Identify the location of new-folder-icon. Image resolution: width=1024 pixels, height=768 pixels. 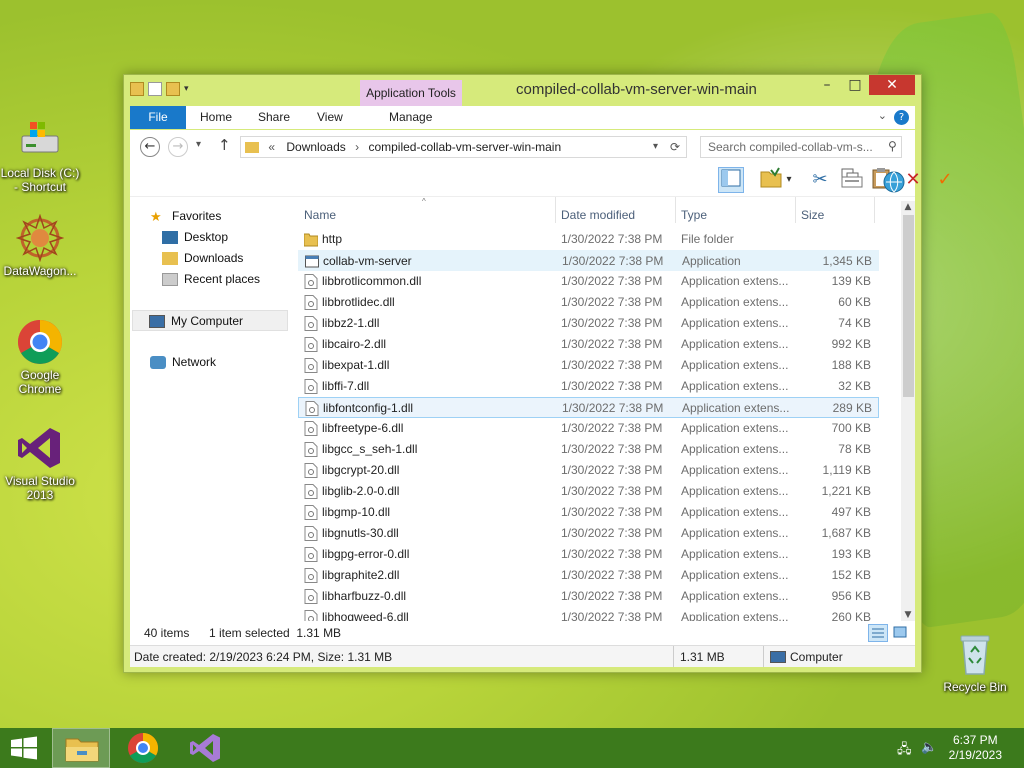
(173, 89).